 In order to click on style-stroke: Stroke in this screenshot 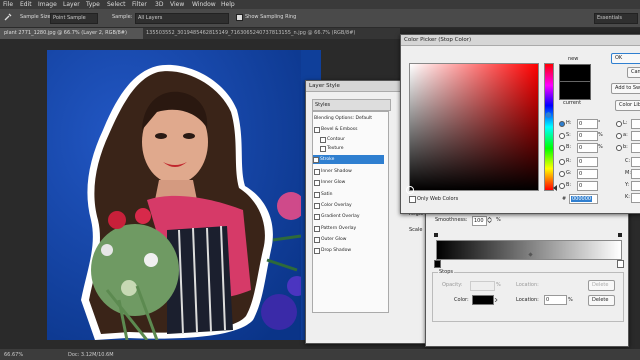, I will do `click(348, 159)`.